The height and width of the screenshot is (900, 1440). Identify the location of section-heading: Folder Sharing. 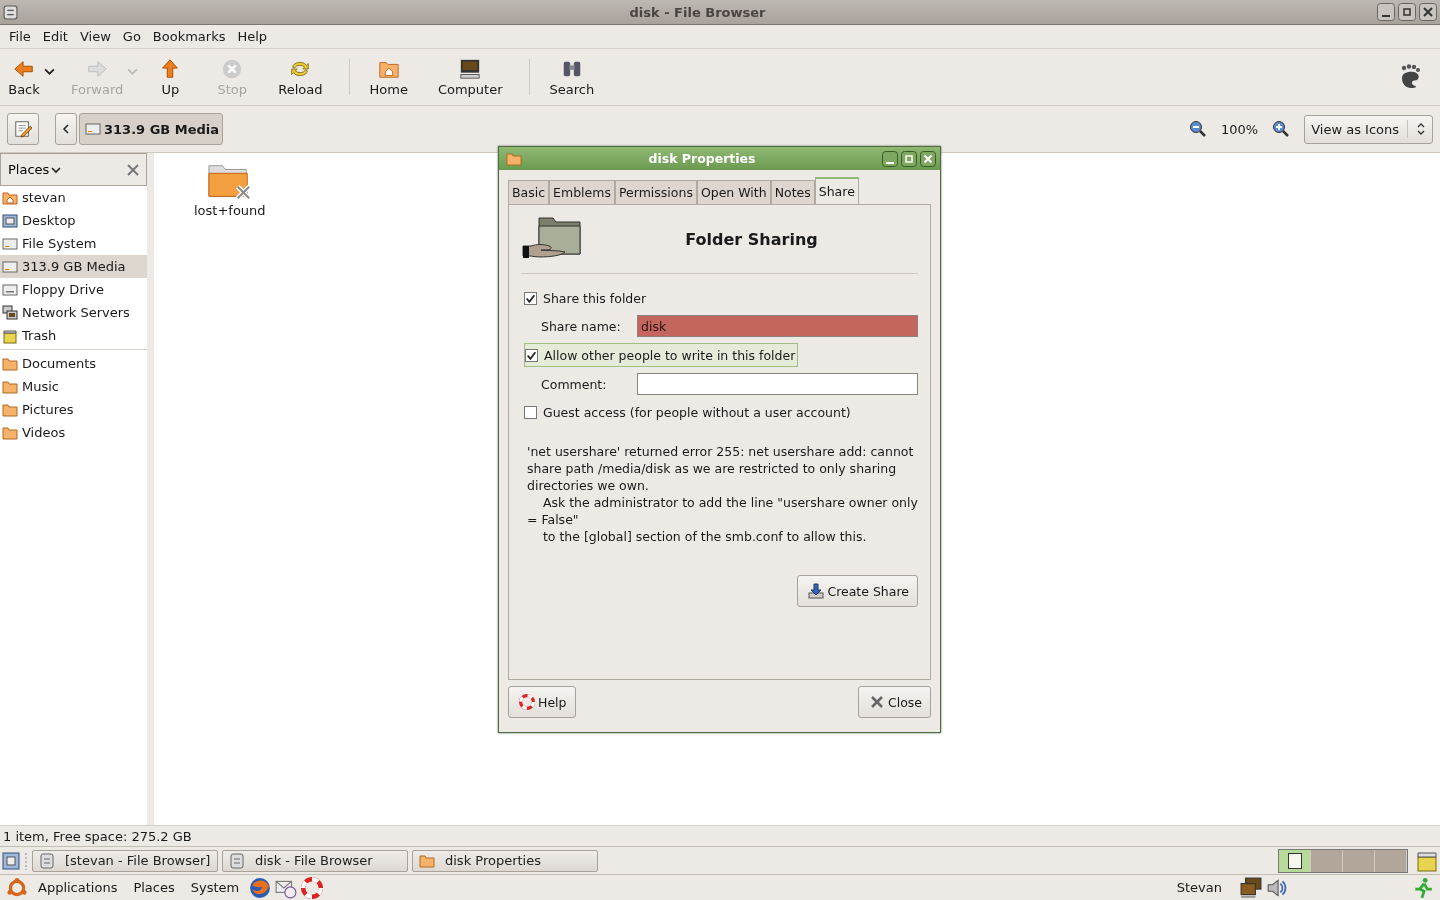
(751, 239).